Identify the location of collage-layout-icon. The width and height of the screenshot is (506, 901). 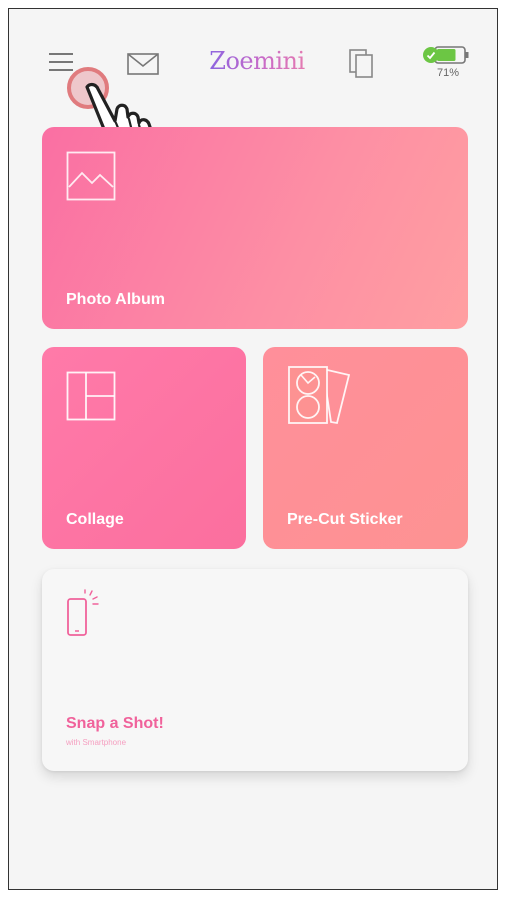
(91, 396).